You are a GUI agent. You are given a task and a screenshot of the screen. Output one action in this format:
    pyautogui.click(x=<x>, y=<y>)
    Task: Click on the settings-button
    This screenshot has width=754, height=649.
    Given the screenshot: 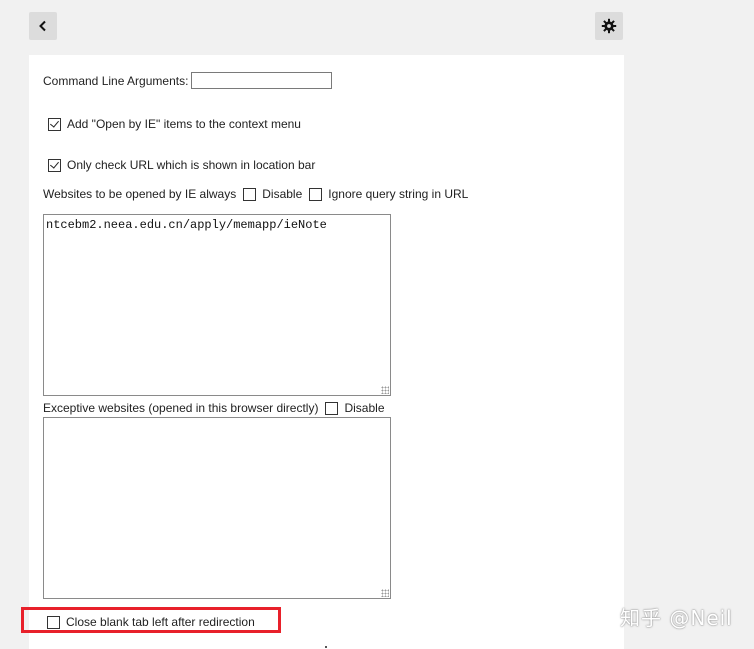 What is the action you would take?
    pyautogui.click(x=609, y=26)
    